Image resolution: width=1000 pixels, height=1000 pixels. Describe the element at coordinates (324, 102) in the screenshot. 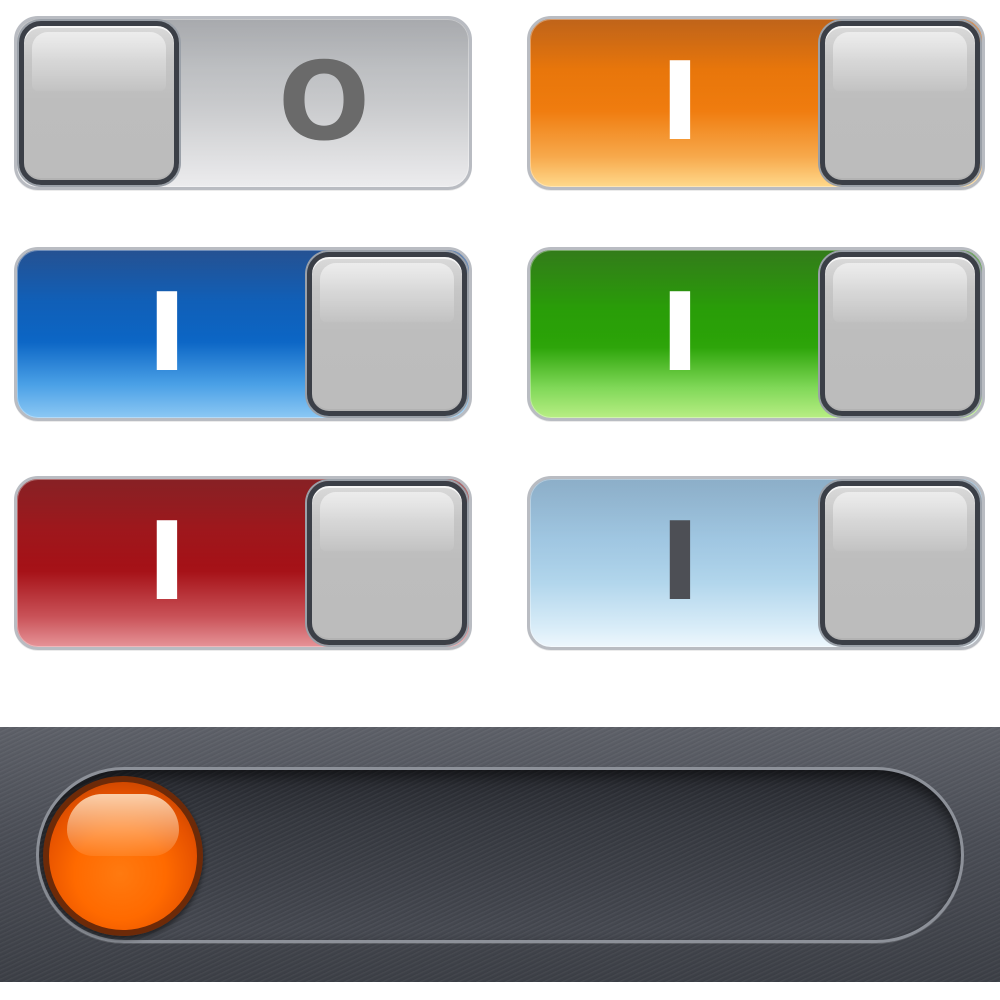

I see `off-symbol: O` at that location.